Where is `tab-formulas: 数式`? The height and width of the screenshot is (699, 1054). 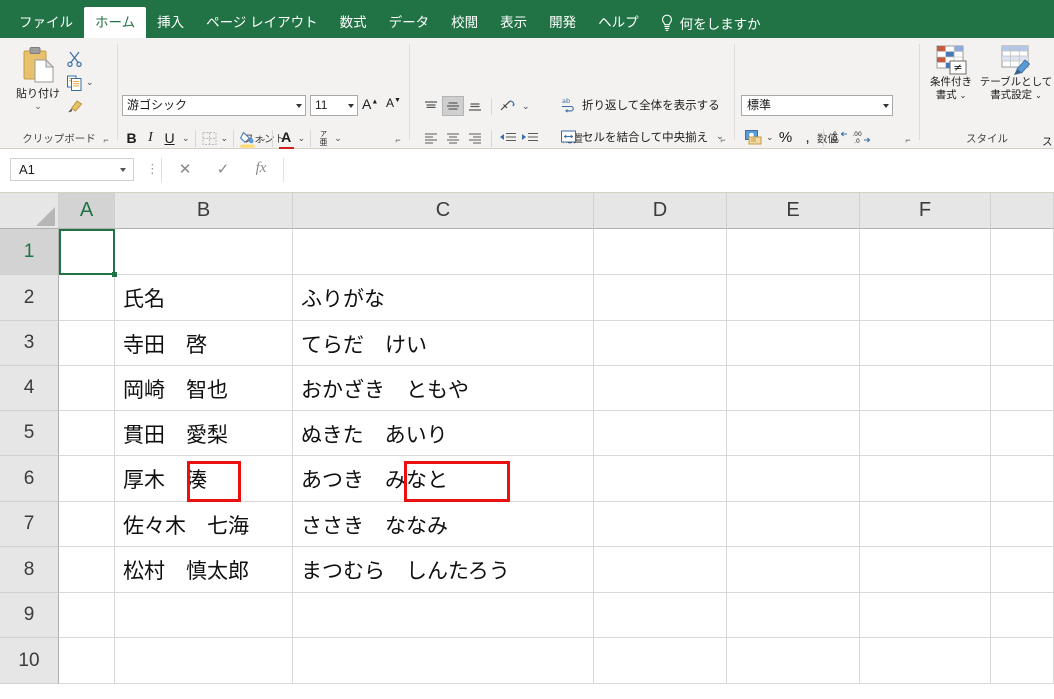
tab-formulas: 数式 is located at coordinates (353, 22).